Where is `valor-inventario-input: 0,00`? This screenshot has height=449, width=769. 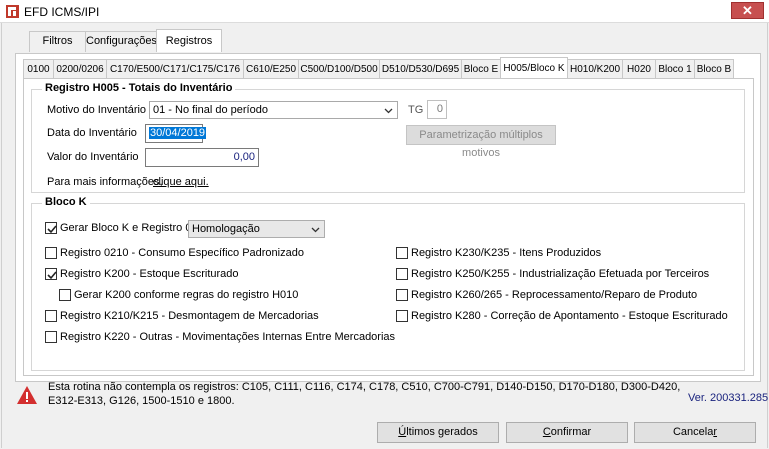 valor-inventario-input: 0,00 is located at coordinates (202, 157).